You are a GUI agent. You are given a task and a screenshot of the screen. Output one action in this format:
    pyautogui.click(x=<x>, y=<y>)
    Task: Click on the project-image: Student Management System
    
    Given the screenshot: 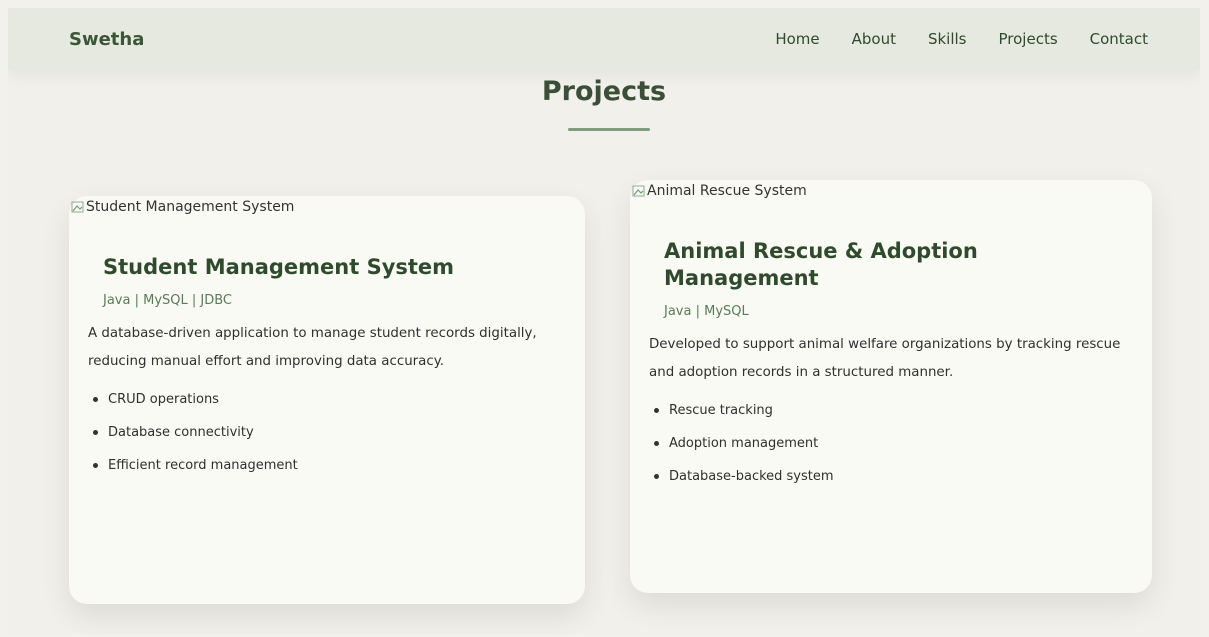 What is the action you would take?
    pyautogui.click(x=182, y=207)
    